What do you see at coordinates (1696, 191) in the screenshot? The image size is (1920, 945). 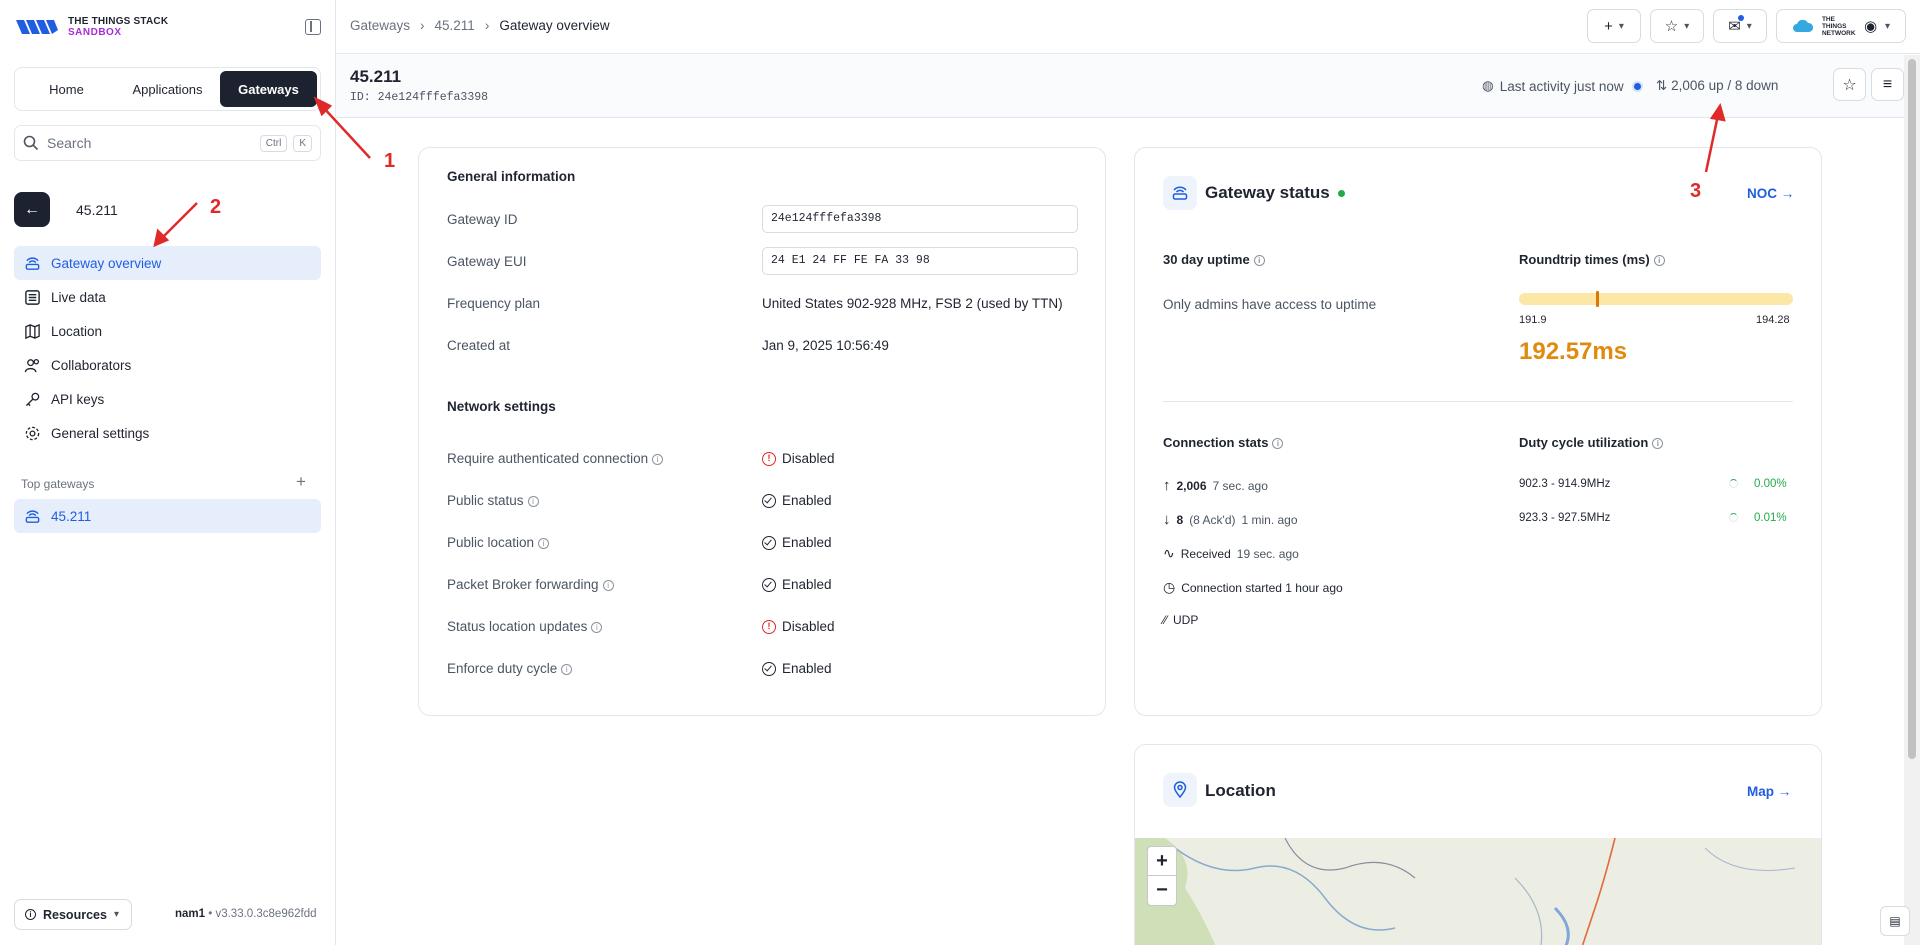 I see `annotation-number: 3` at bounding box center [1696, 191].